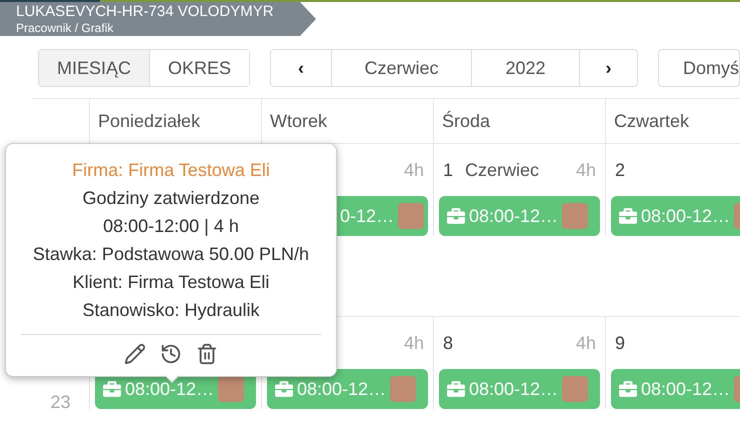 This screenshot has height=434, width=740. Describe the element at coordinates (171, 310) in the screenshot. I see `popover-line: Stanowisko: Hydraulik` at that location.